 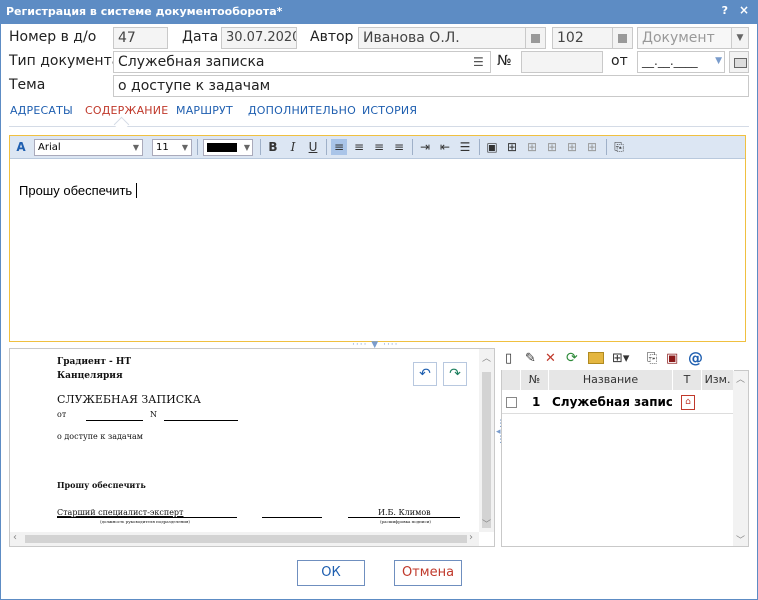 What do you see at coordinates (562, 62) in the screenshot?
I see `reg-no-field` at bounding box center [562, 62].